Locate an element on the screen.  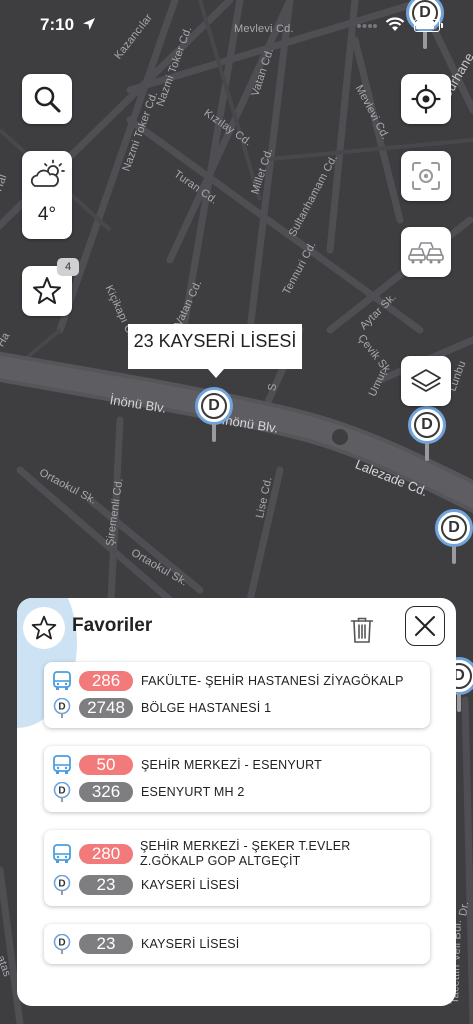
weather-temperature: 4° is located at coordinates (47, 214).